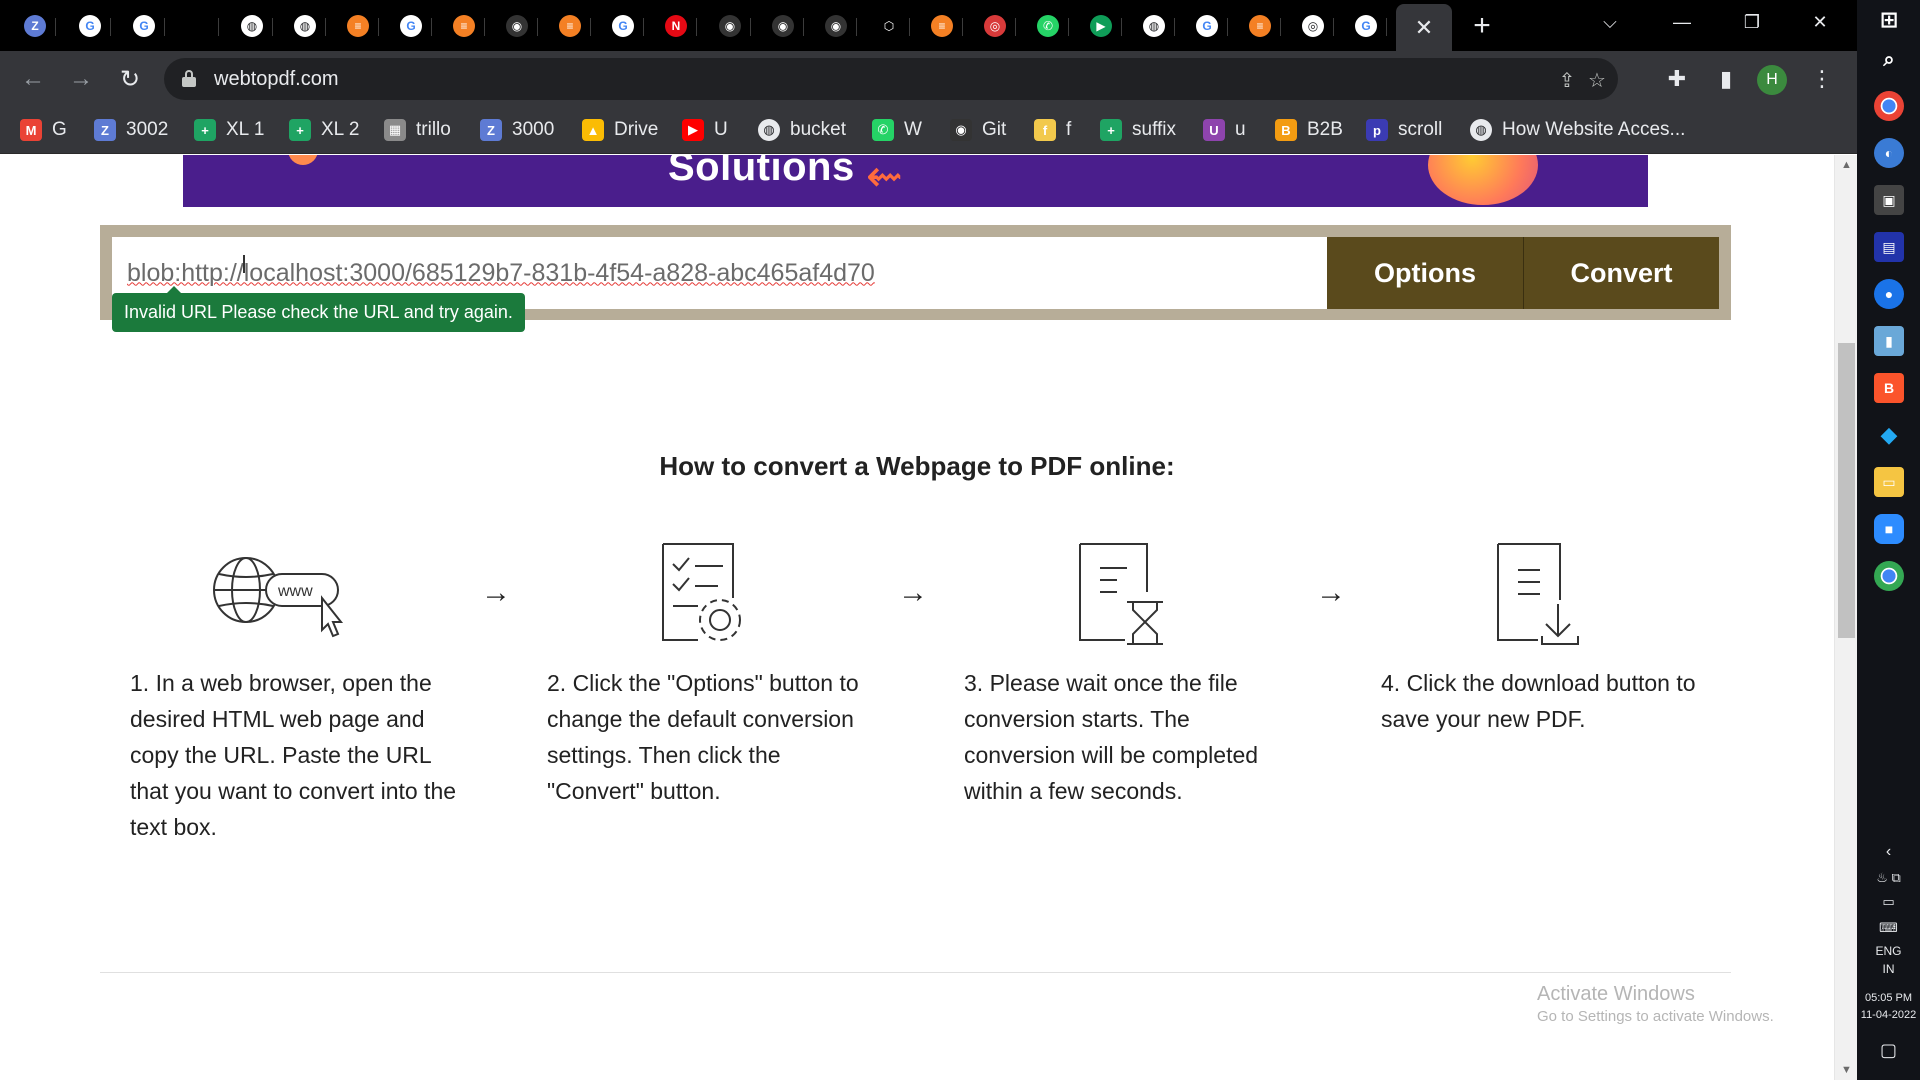  I want to click on windows-start-icon: ⊞, so click(1889, 20).